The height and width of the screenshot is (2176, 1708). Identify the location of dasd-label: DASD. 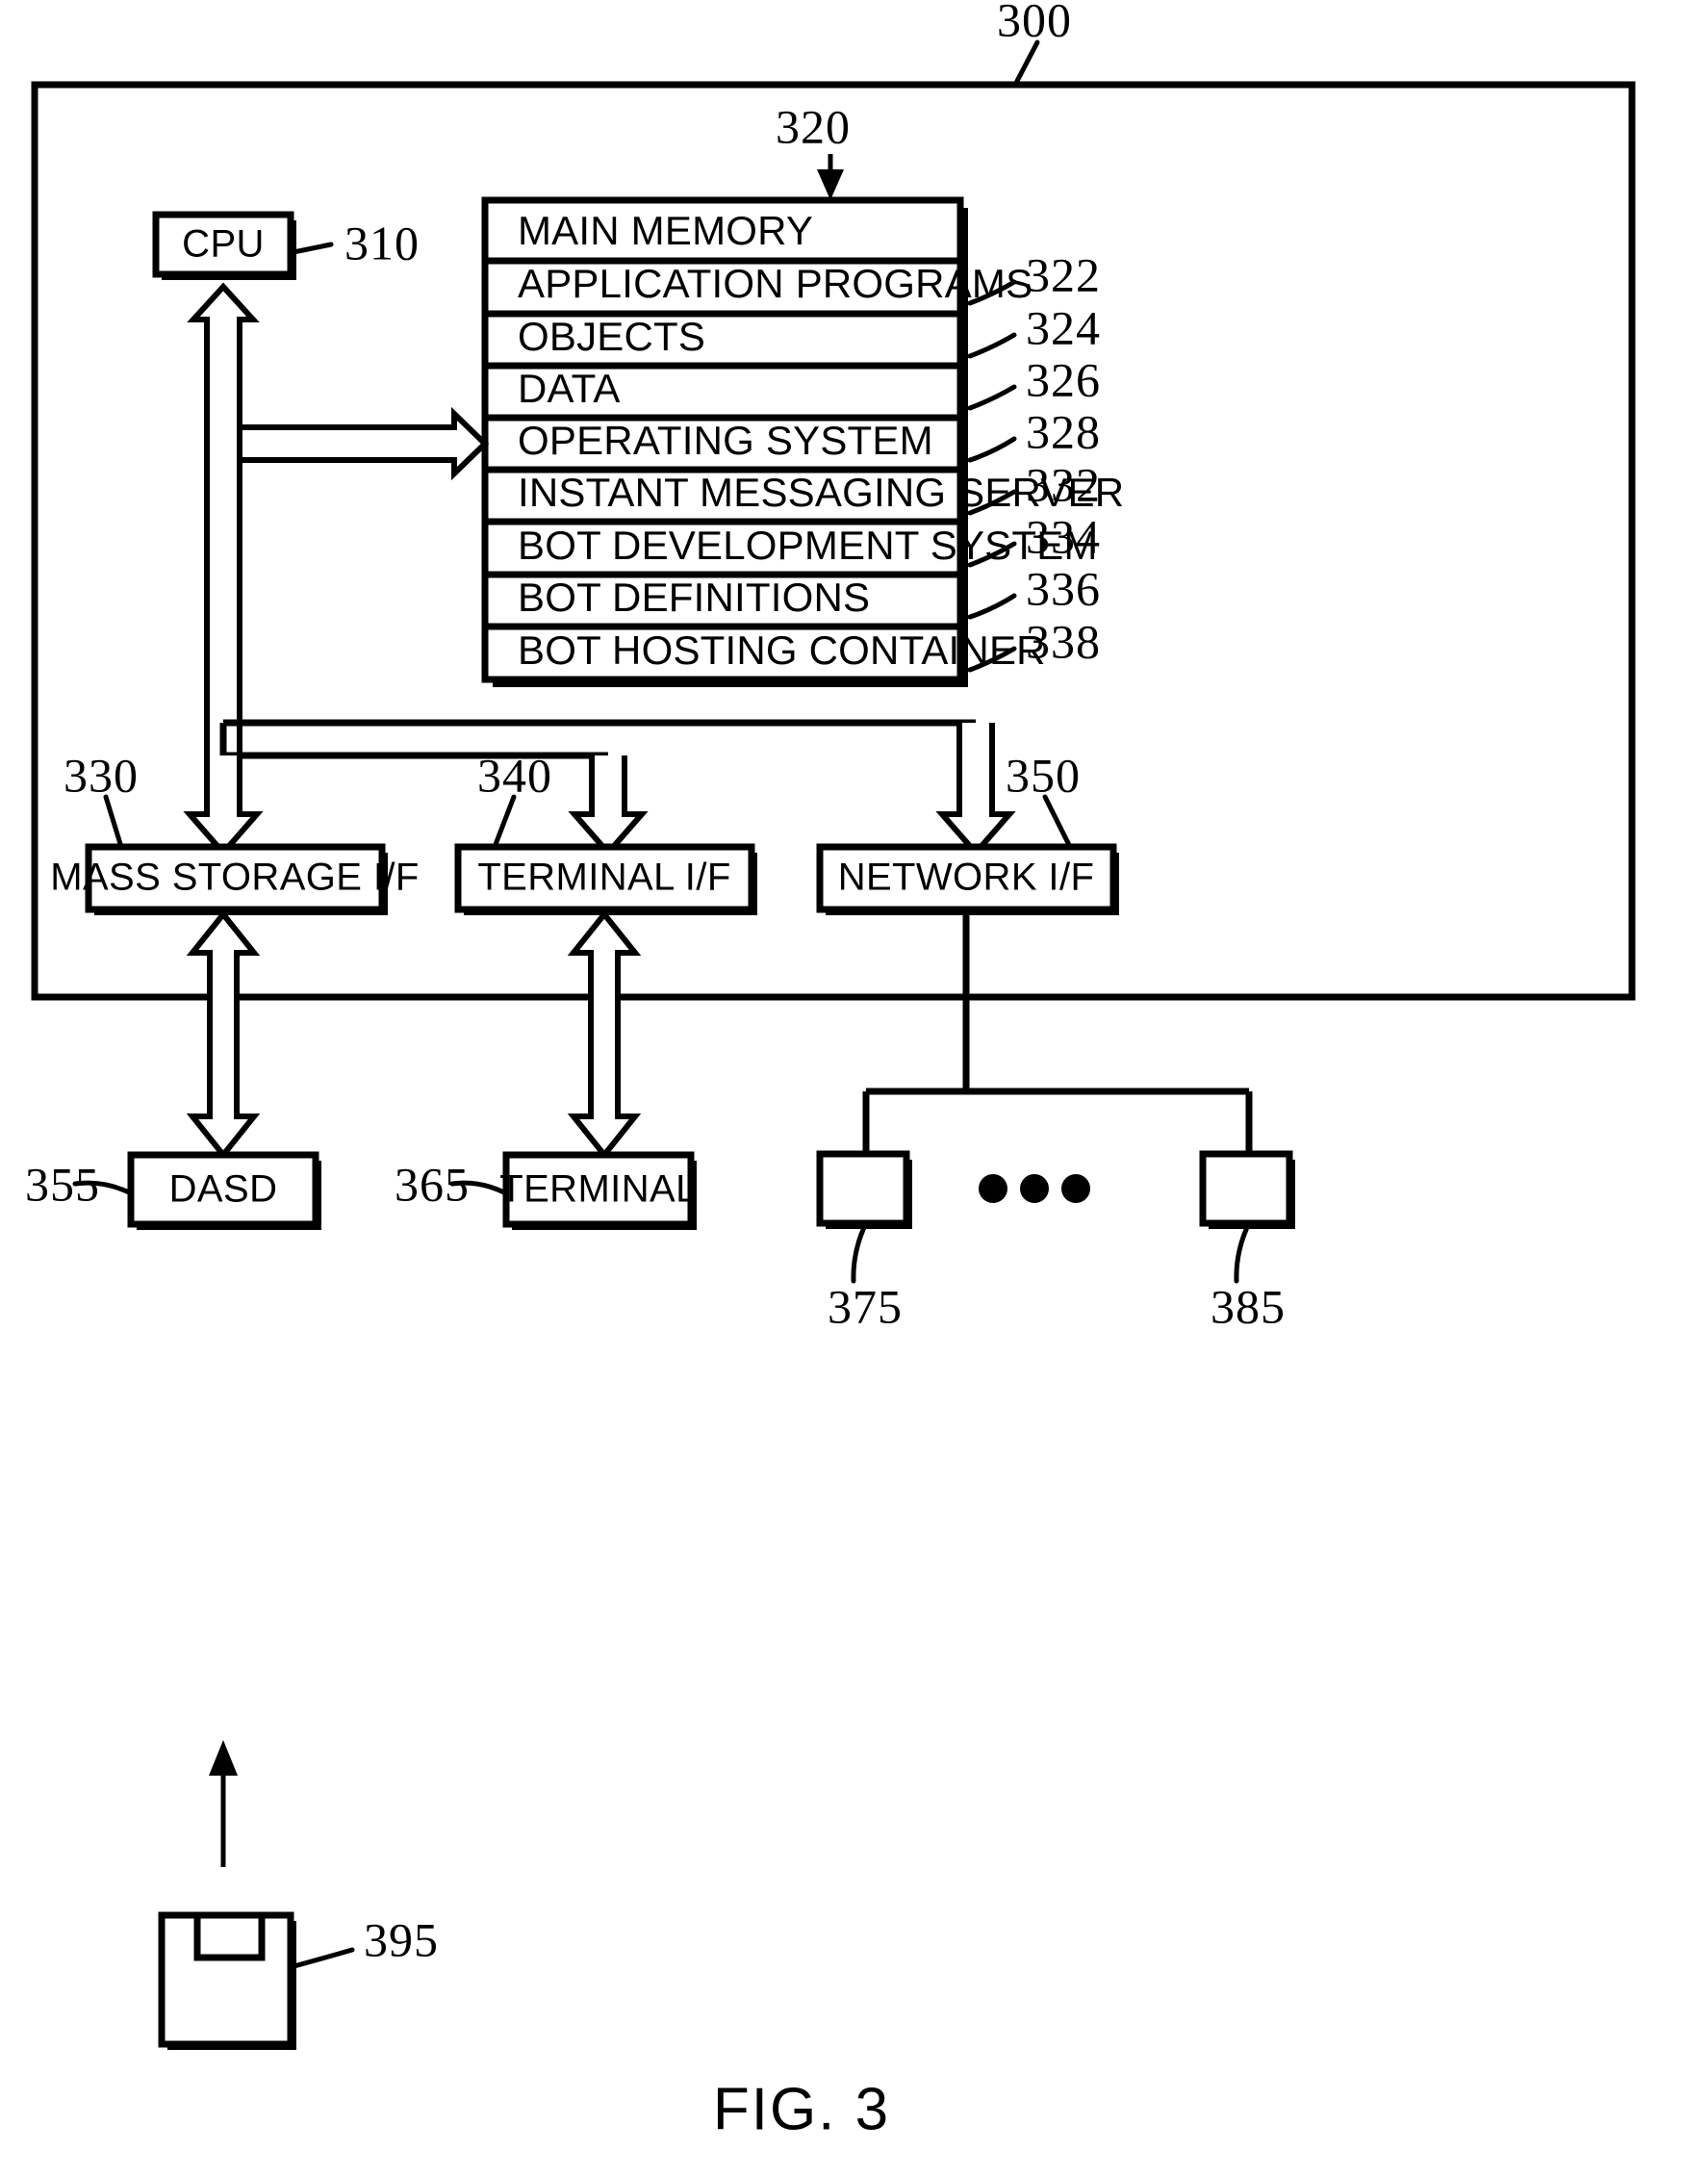
(223, 1189).